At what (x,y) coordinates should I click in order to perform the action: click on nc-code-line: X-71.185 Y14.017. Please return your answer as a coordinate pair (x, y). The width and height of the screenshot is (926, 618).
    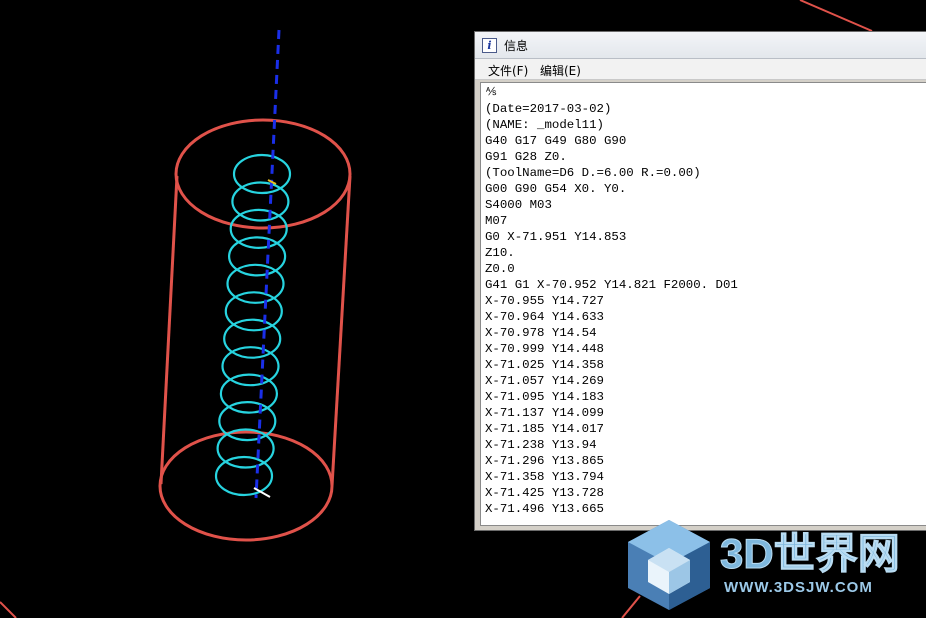
    Looking at the image, I should click on (544, 429).